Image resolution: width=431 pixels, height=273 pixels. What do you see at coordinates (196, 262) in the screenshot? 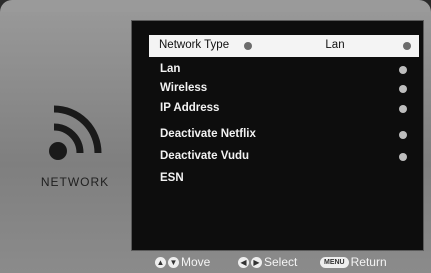
I see `move-label: Move` at bounding box center [196, 262].